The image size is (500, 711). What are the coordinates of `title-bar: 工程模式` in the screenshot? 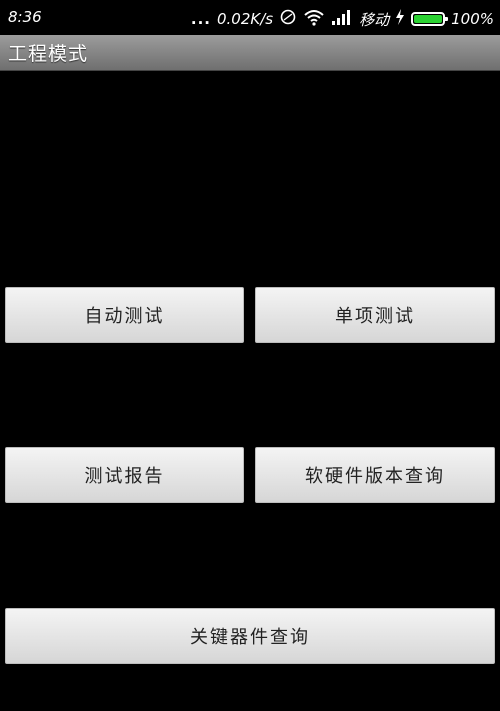 It's located at (250, 53).